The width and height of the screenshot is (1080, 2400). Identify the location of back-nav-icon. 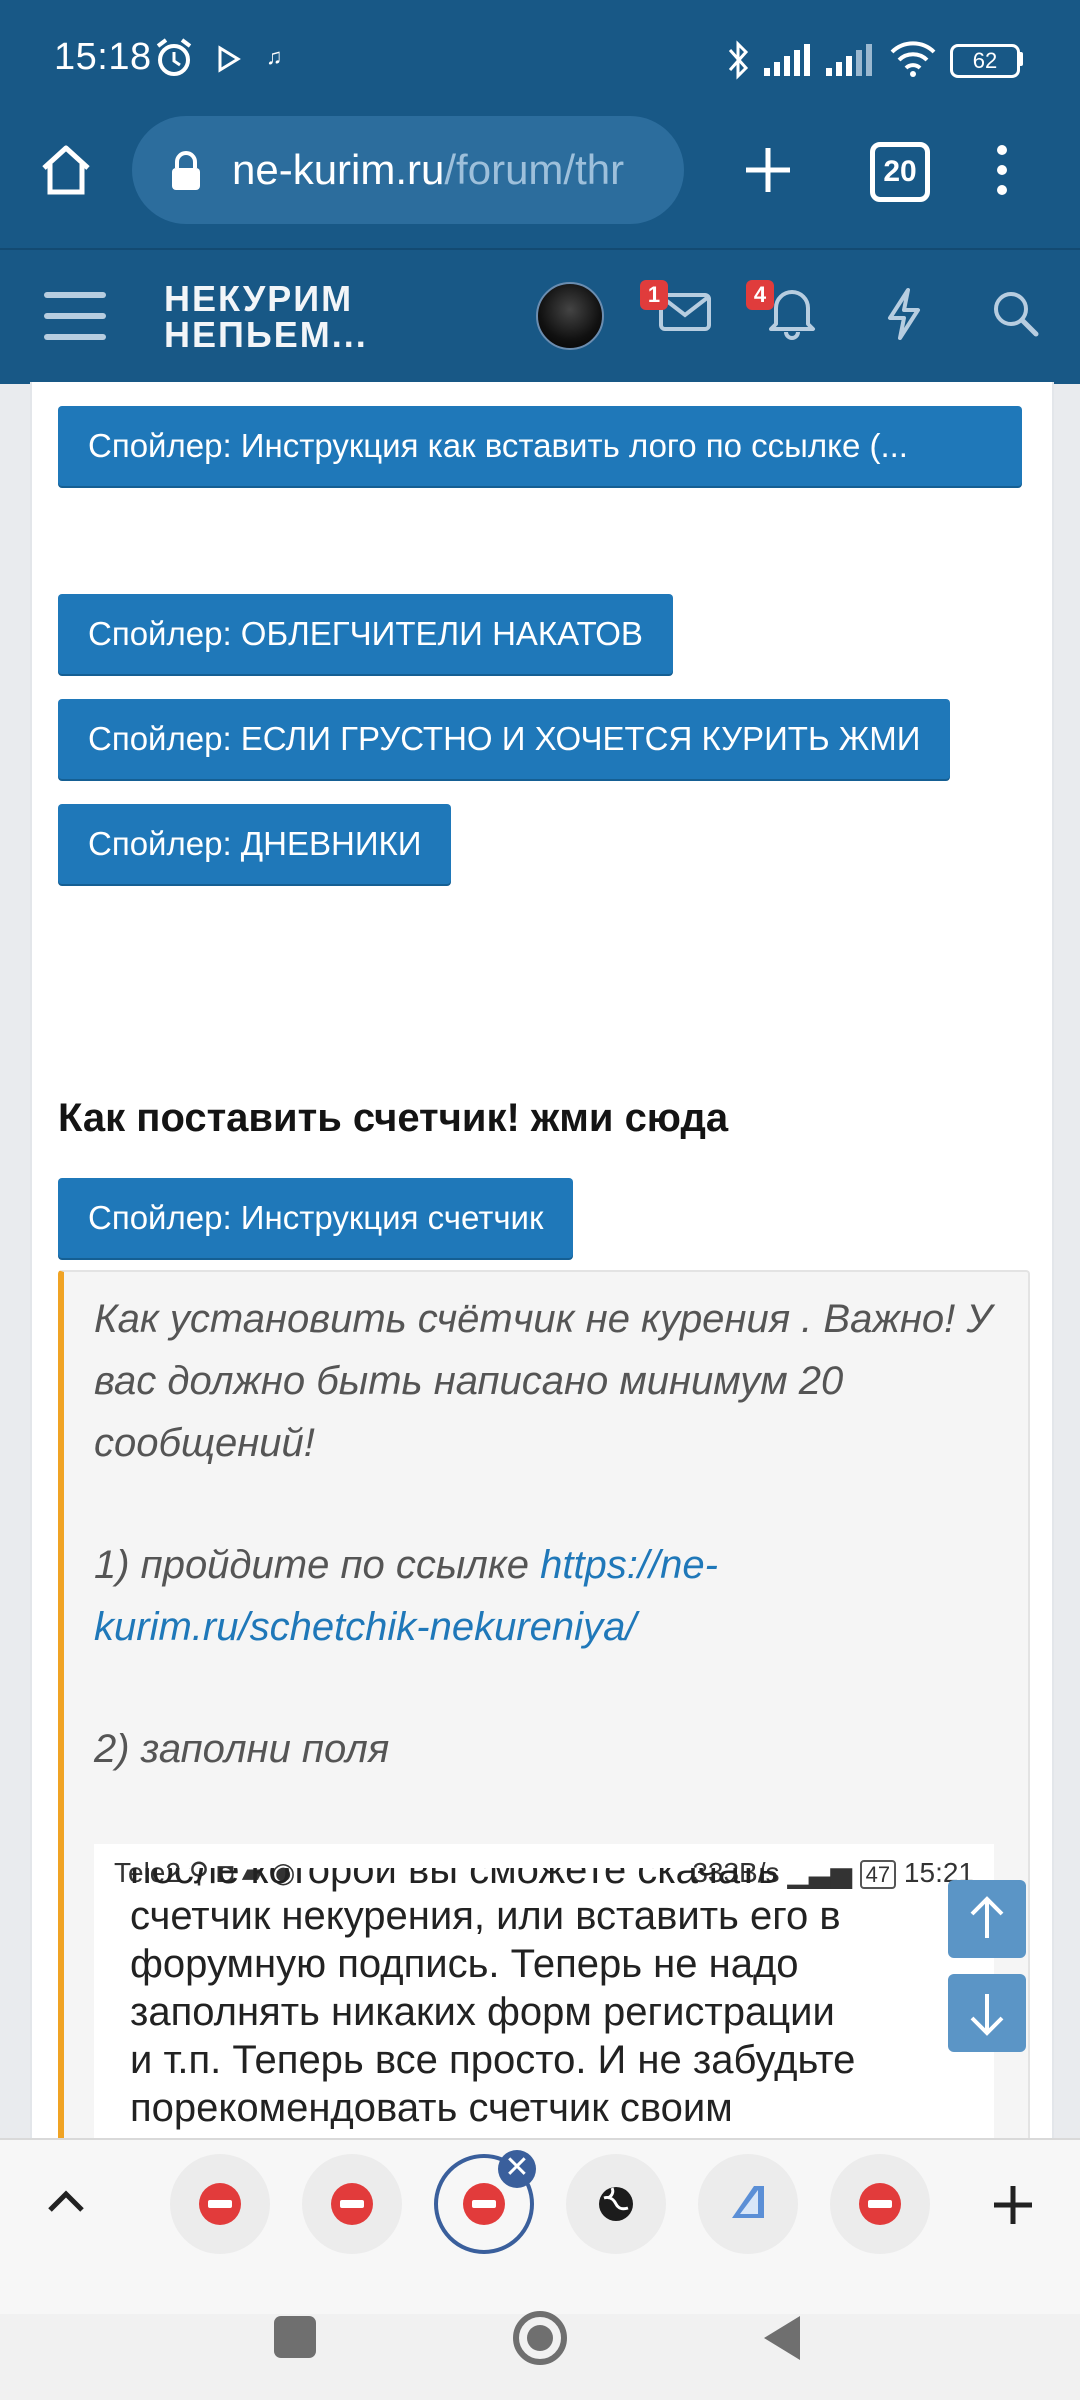
(782, 2338).